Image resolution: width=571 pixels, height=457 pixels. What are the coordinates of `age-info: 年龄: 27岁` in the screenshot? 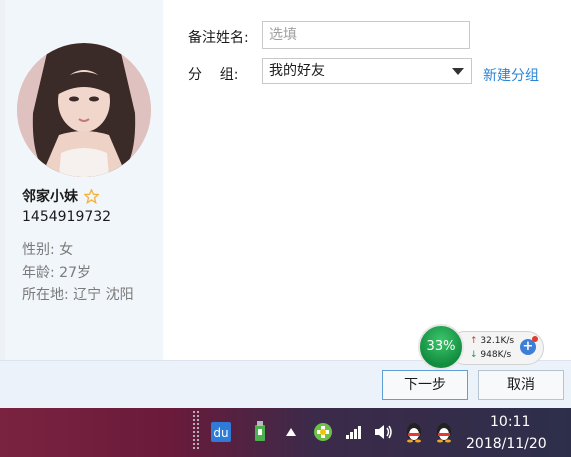 It's located at (56, 273).